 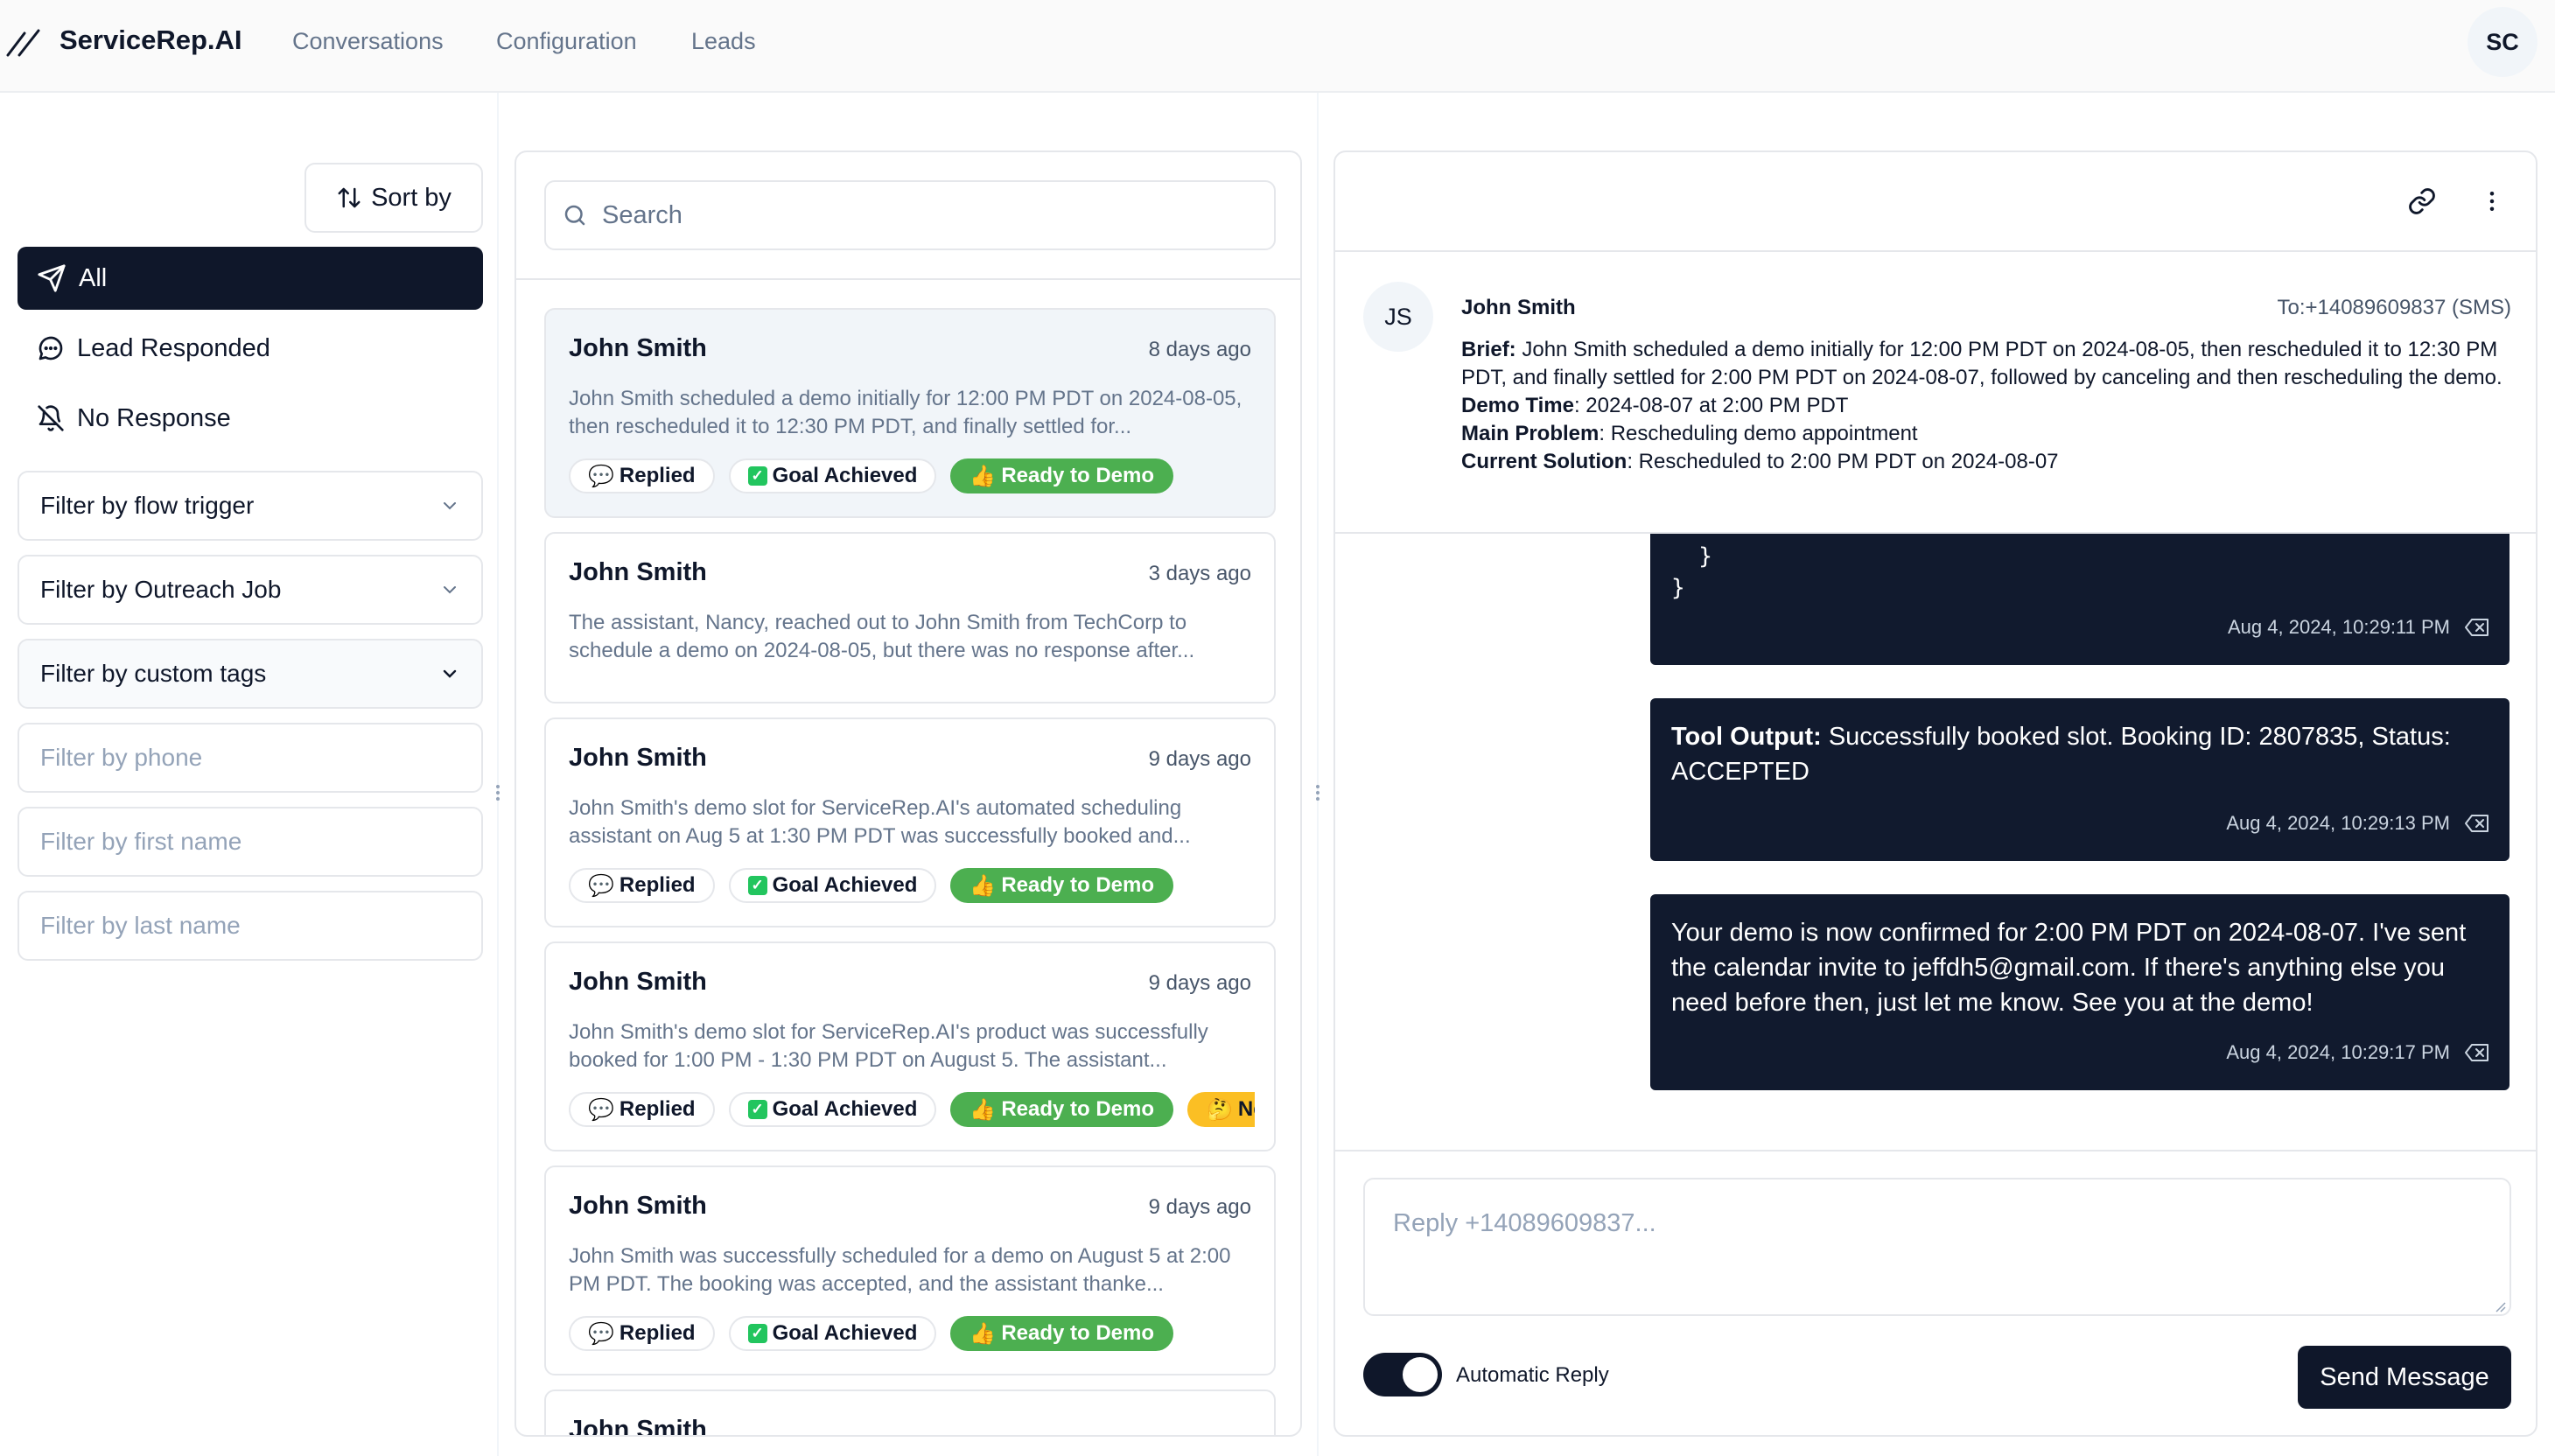 I want to click on filter-outreach-job-select: Filter by Outreach Job, so click(x=250, y=590).